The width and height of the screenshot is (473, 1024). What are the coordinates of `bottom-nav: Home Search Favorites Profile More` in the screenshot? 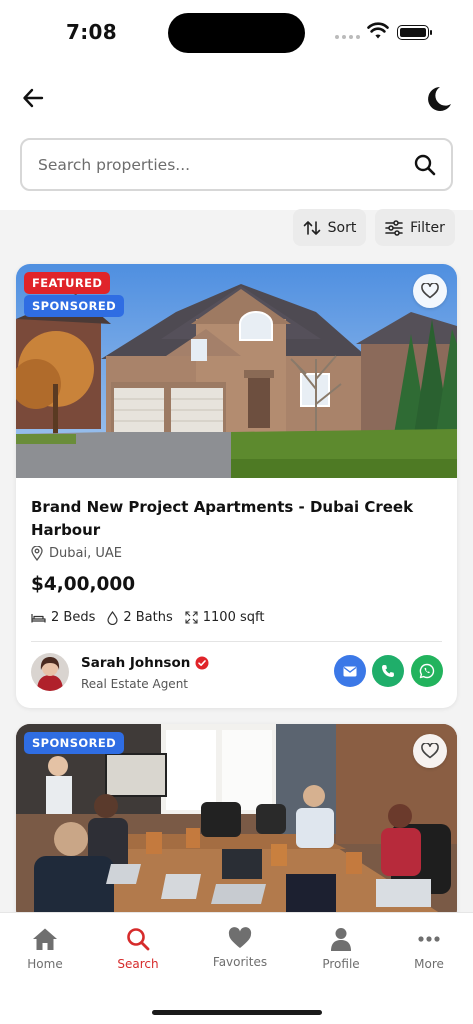 It's located at (236, 968).